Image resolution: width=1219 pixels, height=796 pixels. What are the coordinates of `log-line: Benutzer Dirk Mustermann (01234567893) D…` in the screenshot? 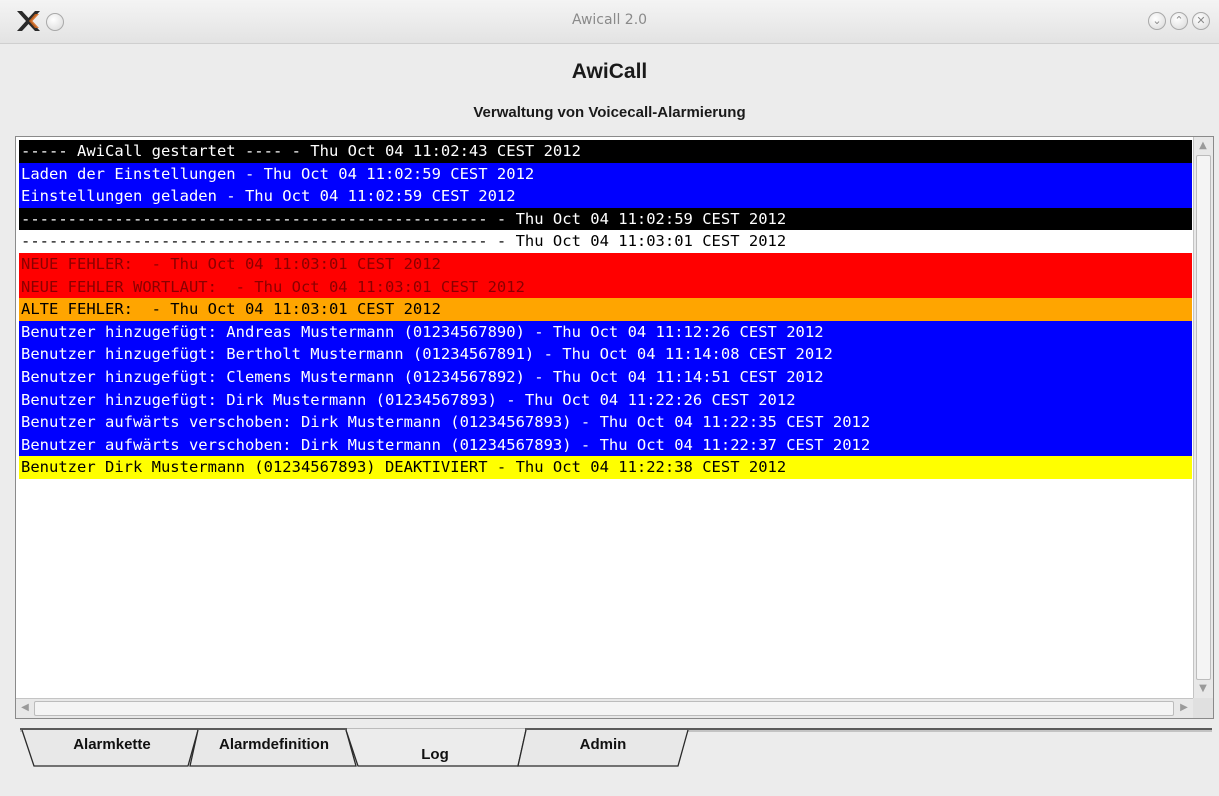 It's located at (605, 467).